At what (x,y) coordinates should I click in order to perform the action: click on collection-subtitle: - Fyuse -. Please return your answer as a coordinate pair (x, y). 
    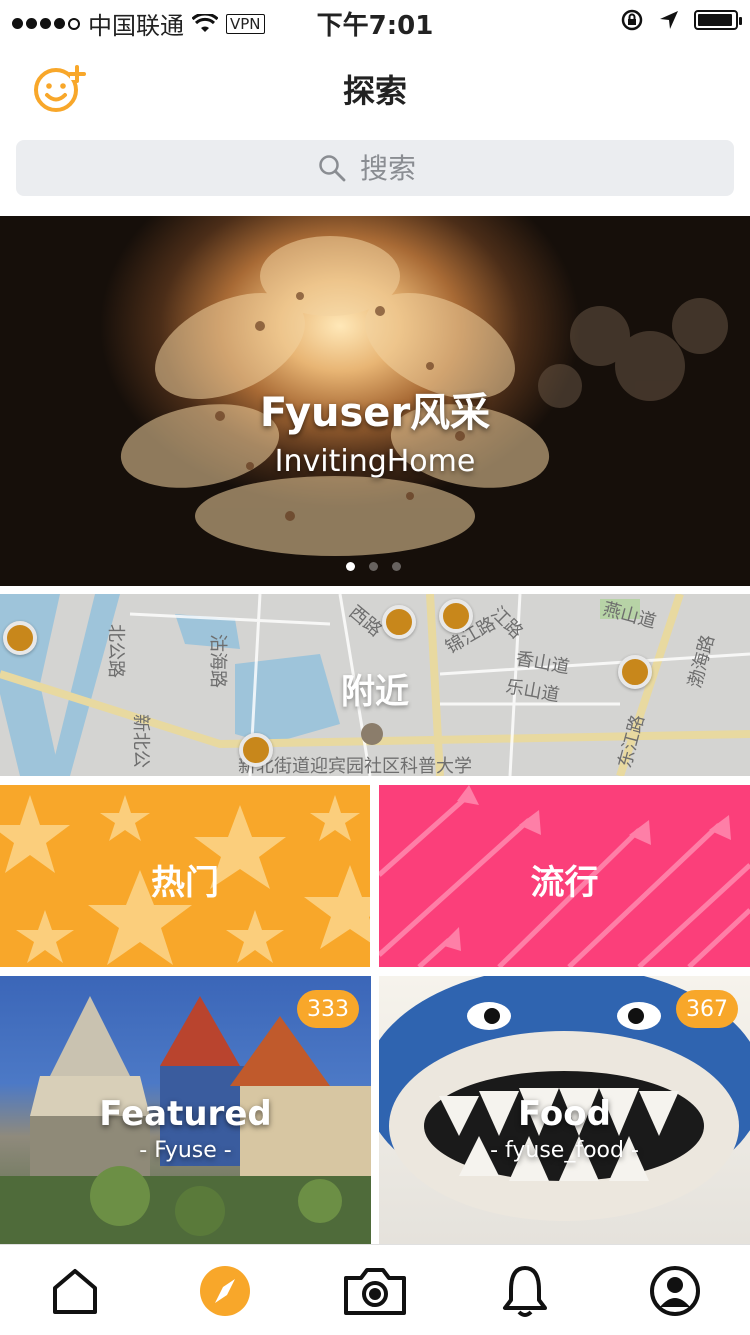
    Looking at the image, I should click on (185, 1150).